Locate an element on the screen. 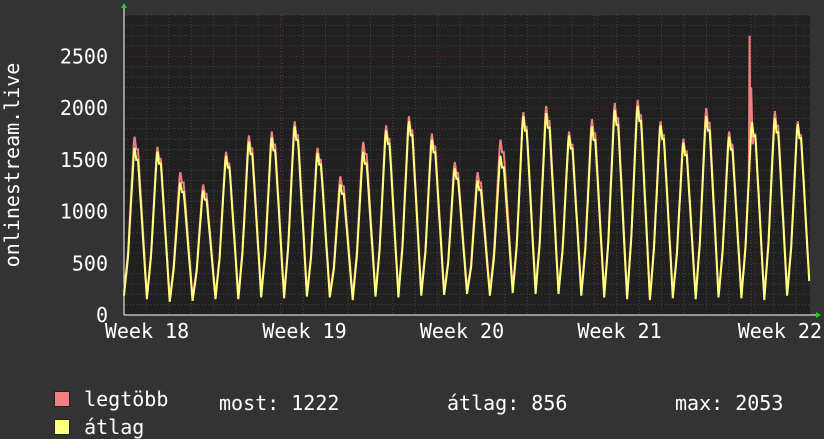  stat-max: max: 2053 is located at coordinates (729, 403).